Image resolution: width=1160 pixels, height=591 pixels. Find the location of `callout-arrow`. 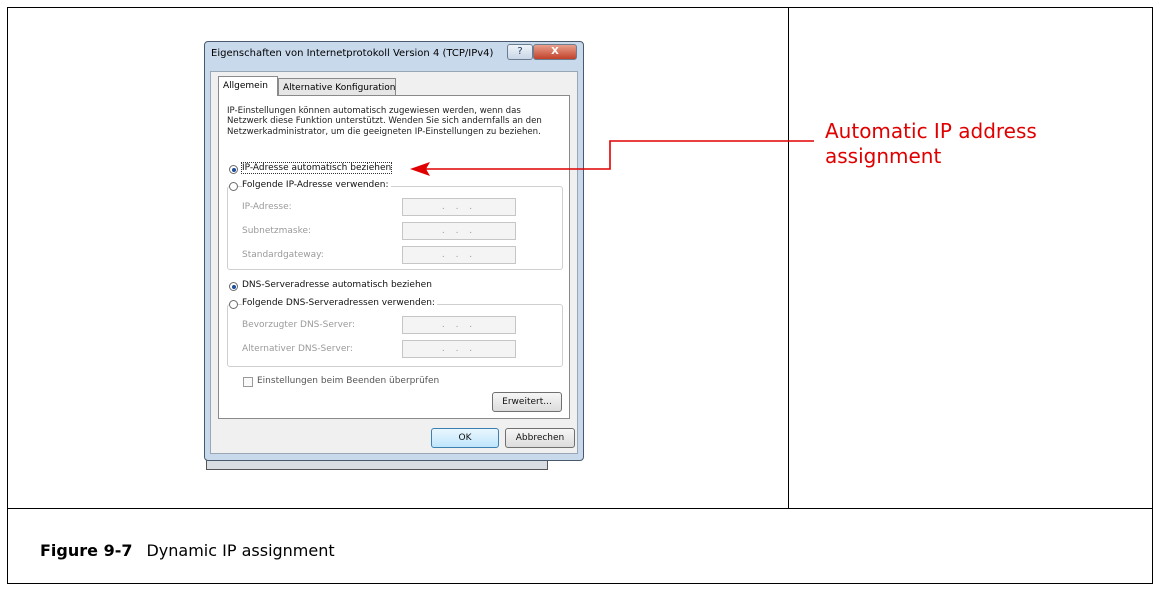

callout-arrow is located at coordinates (612, 158).